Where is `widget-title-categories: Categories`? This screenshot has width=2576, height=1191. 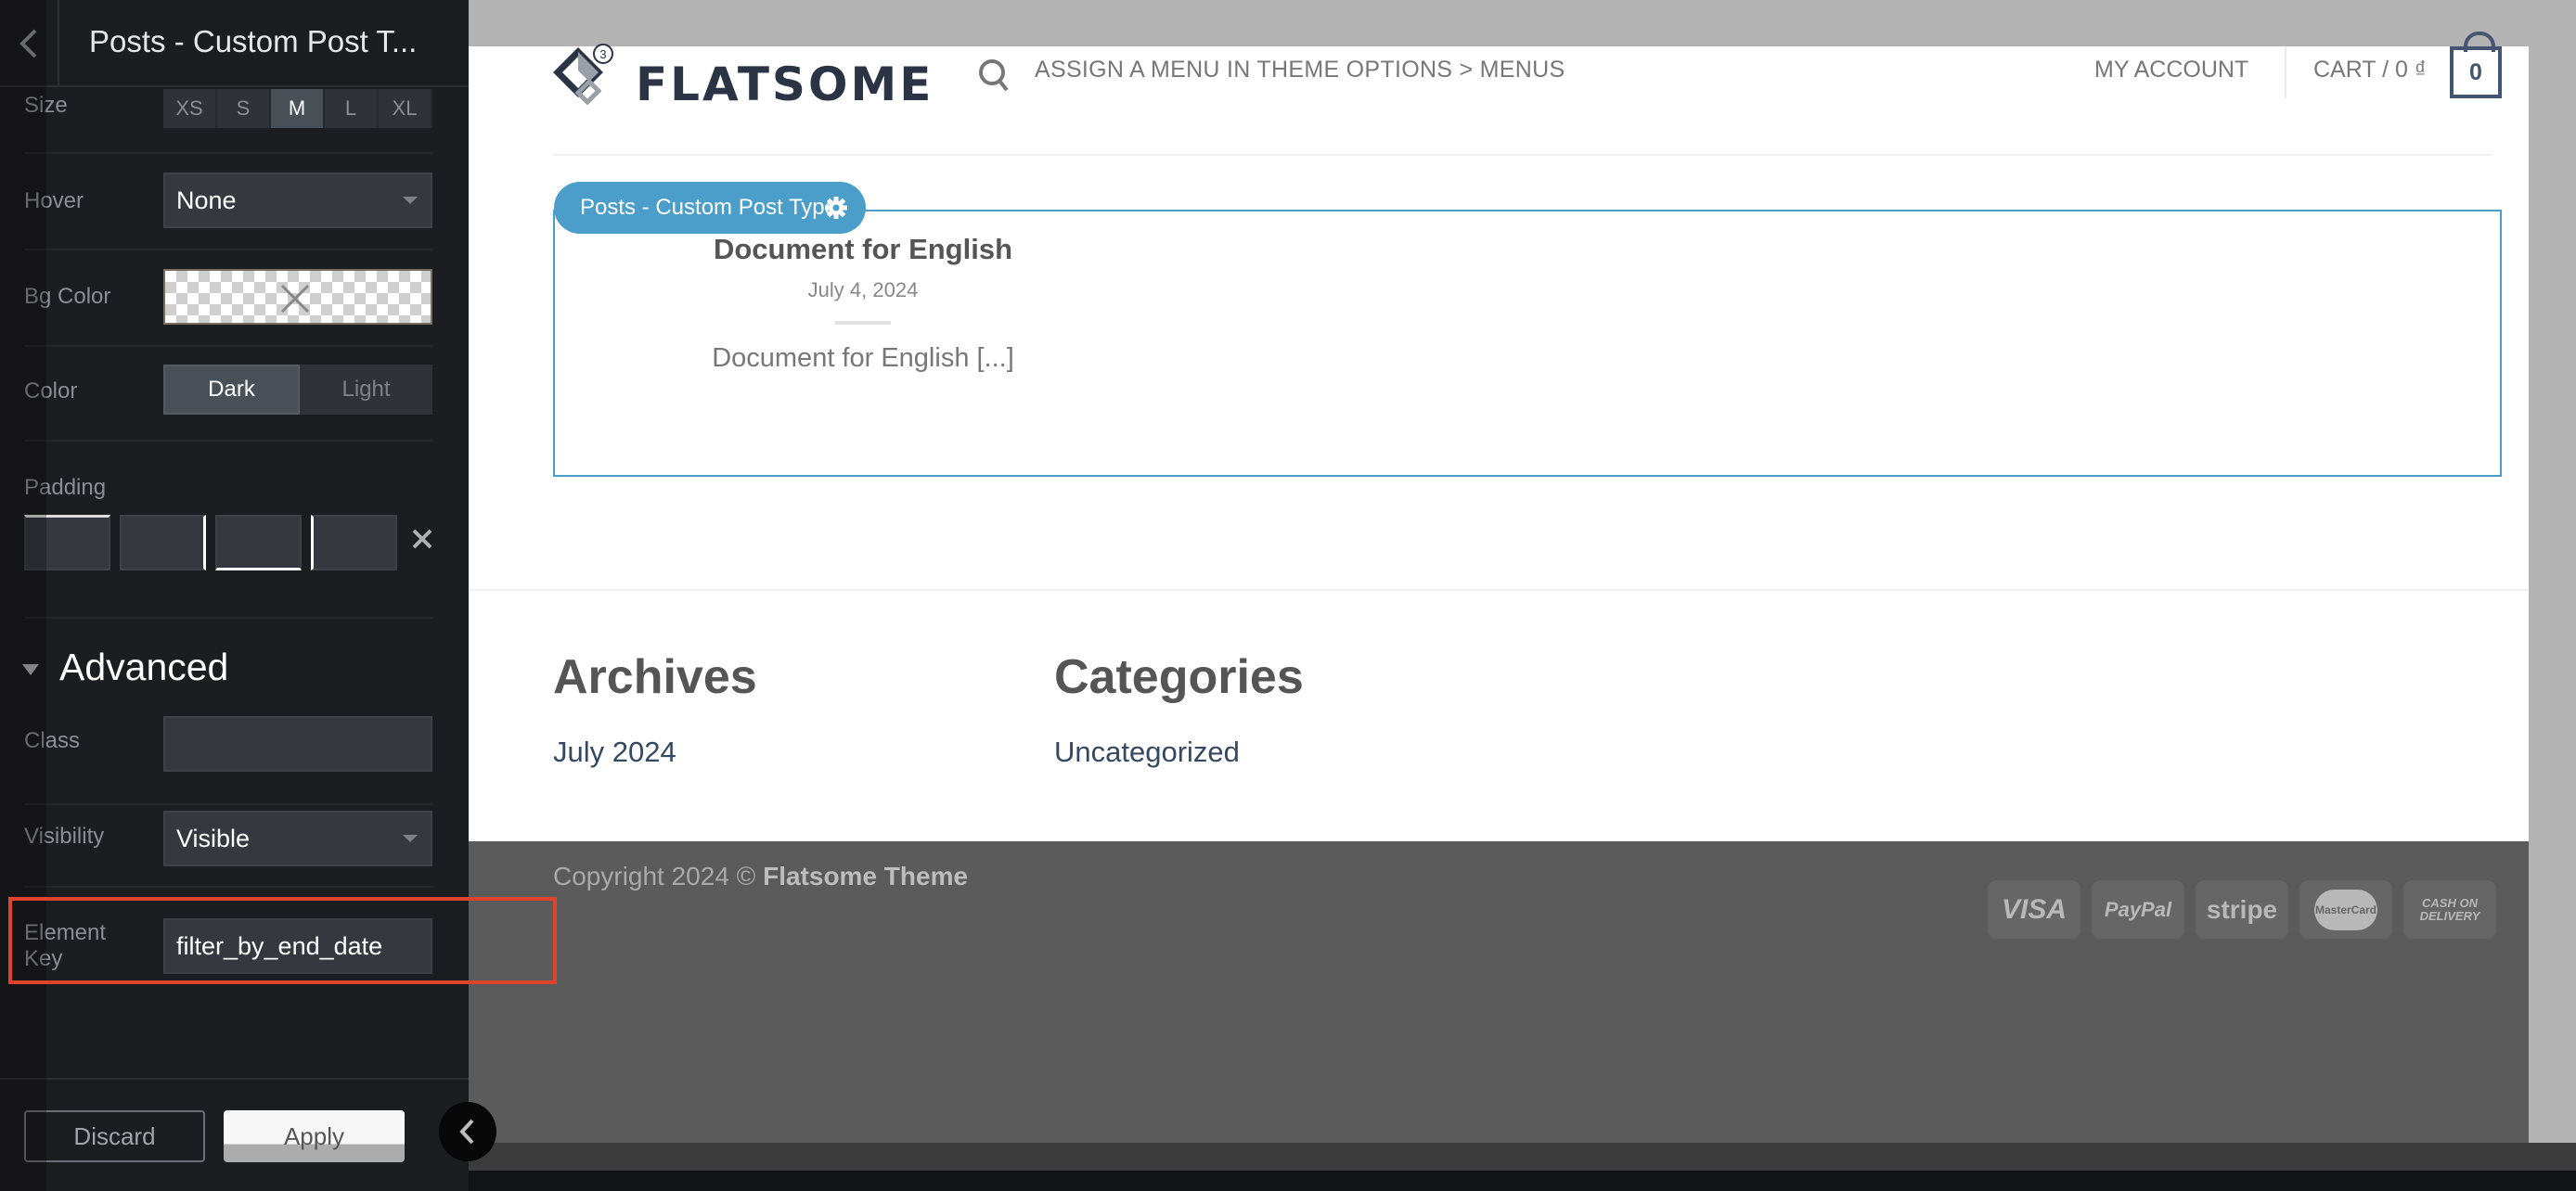 widget-title-categories: Categories is located at coordinates (1179, 677).